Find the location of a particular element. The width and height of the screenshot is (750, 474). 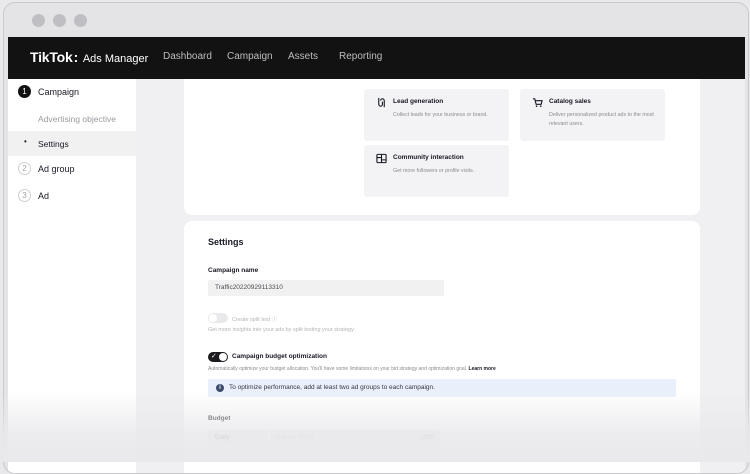

lead-generation-icon is located at coordinates (381, 102).